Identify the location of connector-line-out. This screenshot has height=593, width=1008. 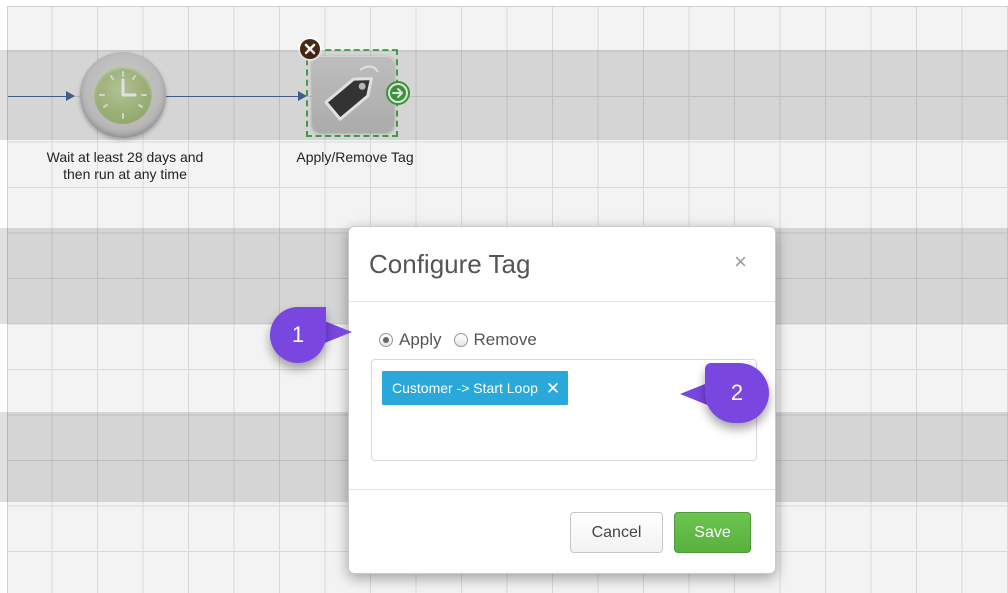
(234, 96).